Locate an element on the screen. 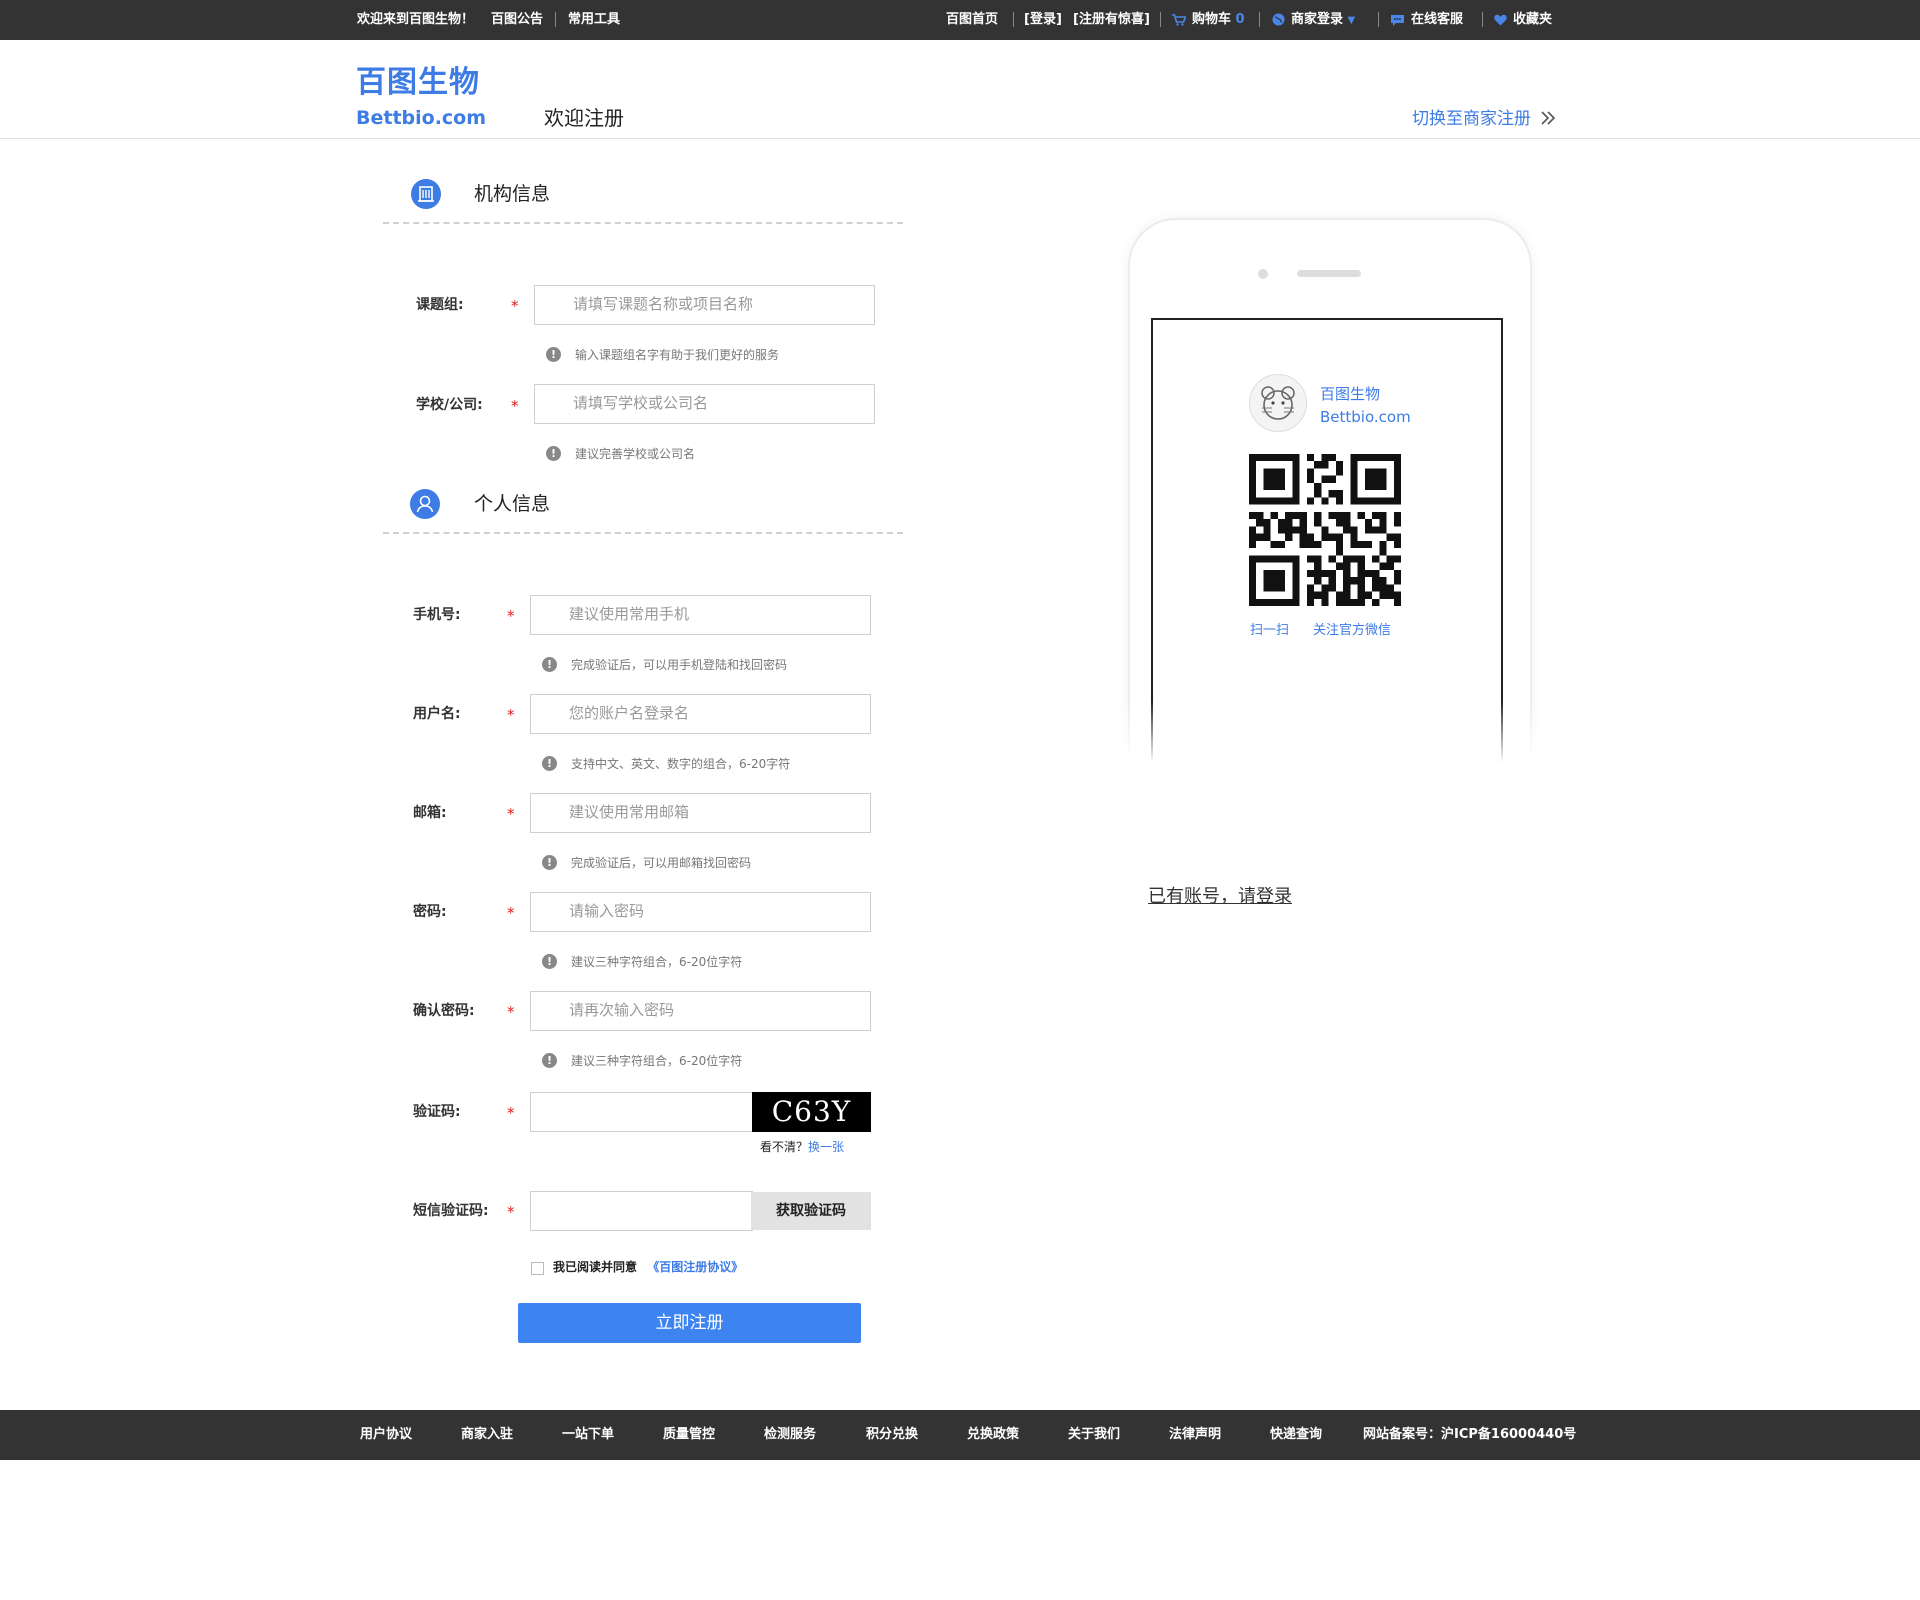 This screenshot has width=1920, height=1600. announcement-link: 百图公告 is located at coordinates (517, 20).